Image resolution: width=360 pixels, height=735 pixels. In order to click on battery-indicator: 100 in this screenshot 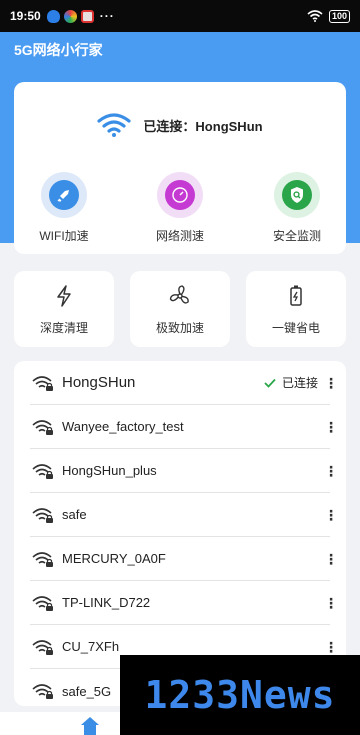, I will do `click(339, 16)`.